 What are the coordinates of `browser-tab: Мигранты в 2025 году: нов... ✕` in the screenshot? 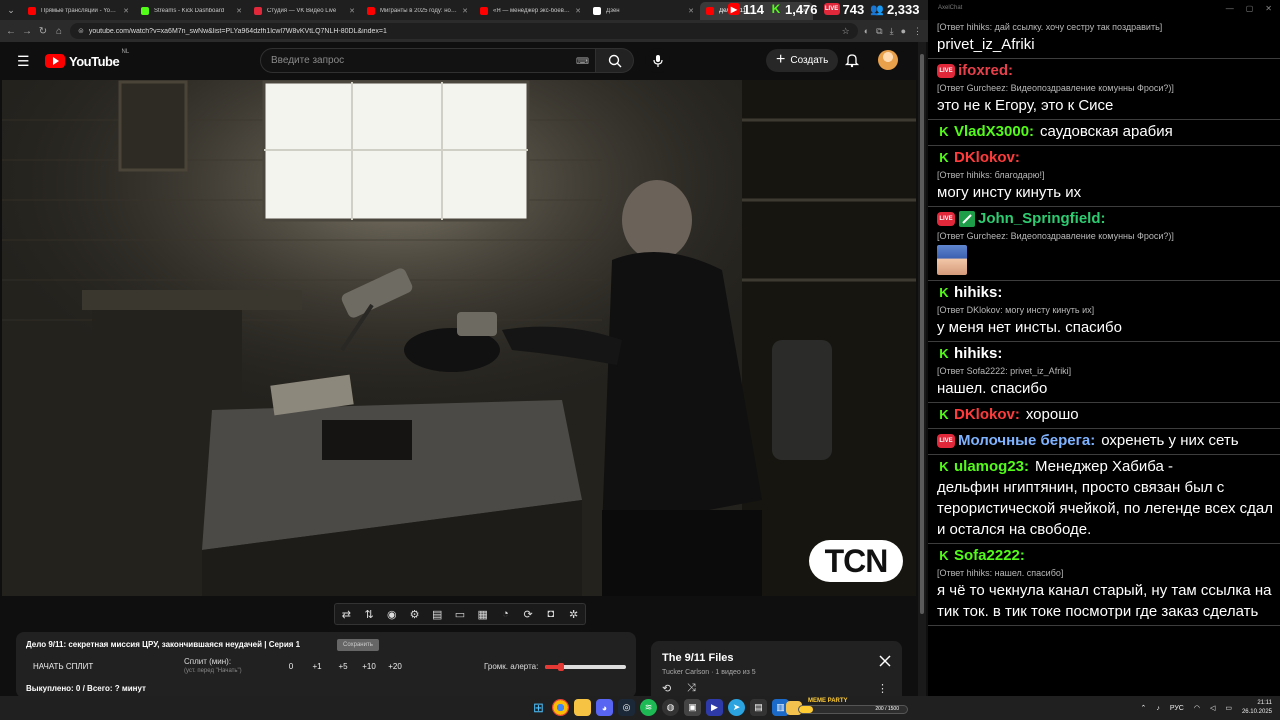 It's located at (417, 11).